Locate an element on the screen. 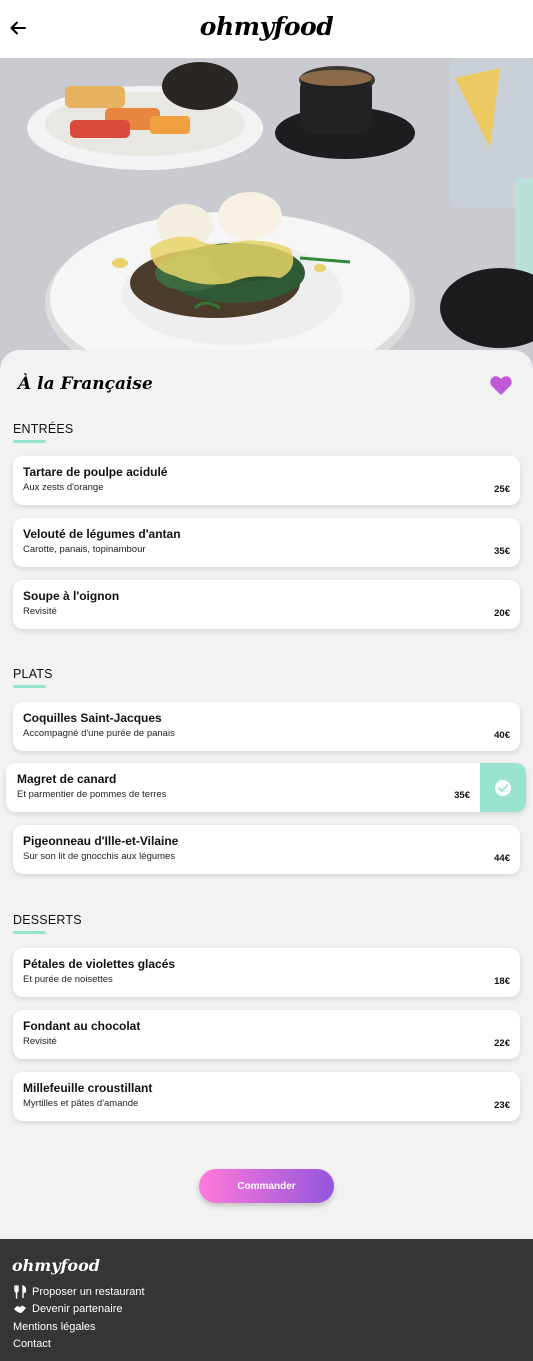 The height and width of the screenshot is (1361, 533). dish-description: Accompagné d'une purée de panais is located at coordinates (99, 733).